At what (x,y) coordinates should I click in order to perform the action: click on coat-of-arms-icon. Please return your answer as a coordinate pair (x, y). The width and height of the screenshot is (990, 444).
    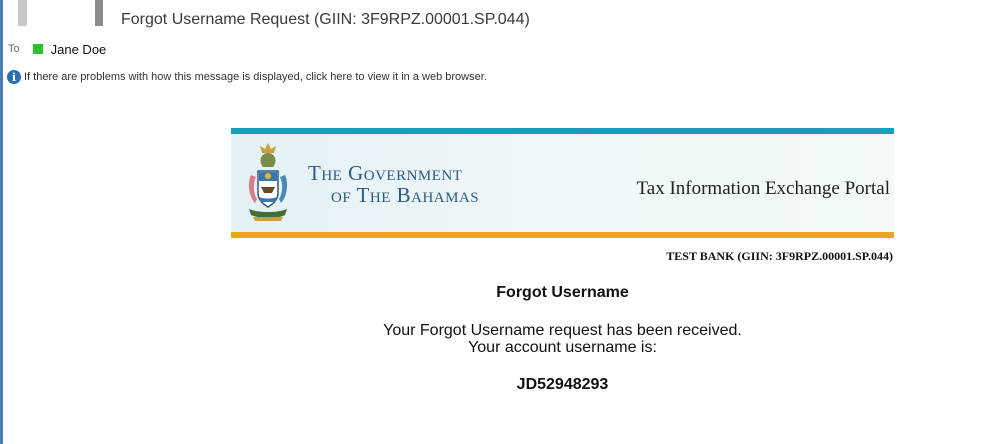
    Looking at the image, I should click on (268, 182).